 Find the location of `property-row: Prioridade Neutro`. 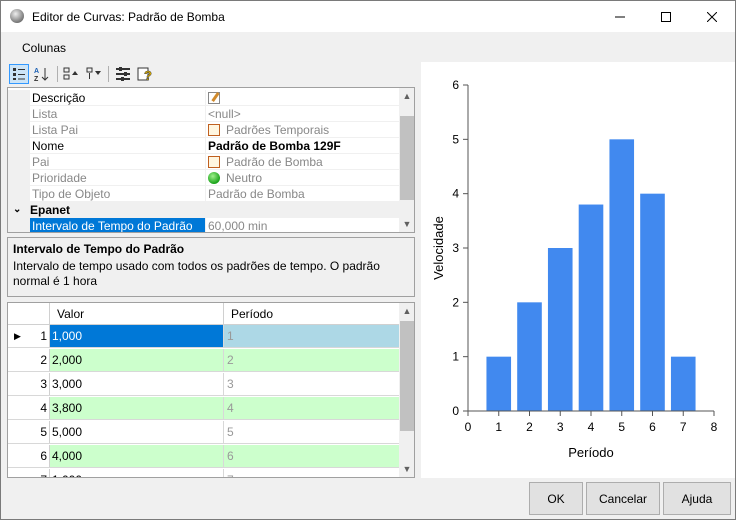

property-row: Prioridade Neutro is located at coordinates (204, 178).